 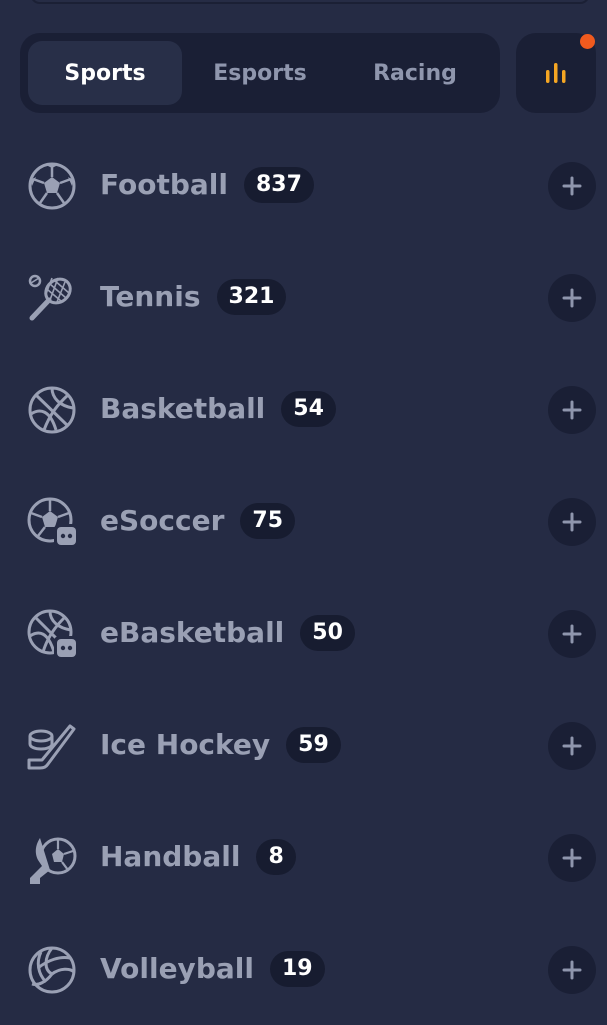 I want to click on bar-chart-icon, so click(x=556, y=73).